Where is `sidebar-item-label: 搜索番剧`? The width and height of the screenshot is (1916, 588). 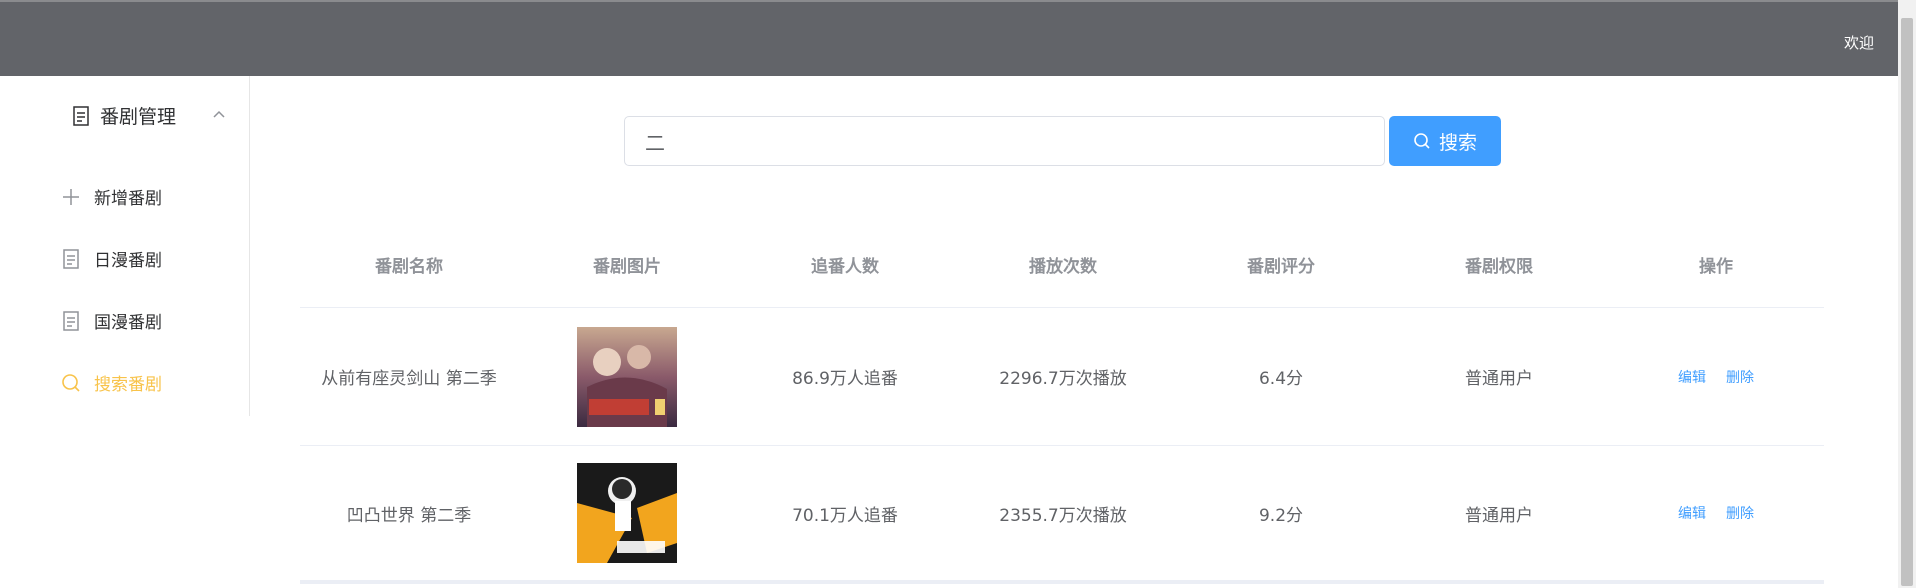 sidebar-item-label: 搜索番剧 is located at coordinates (128, 385).